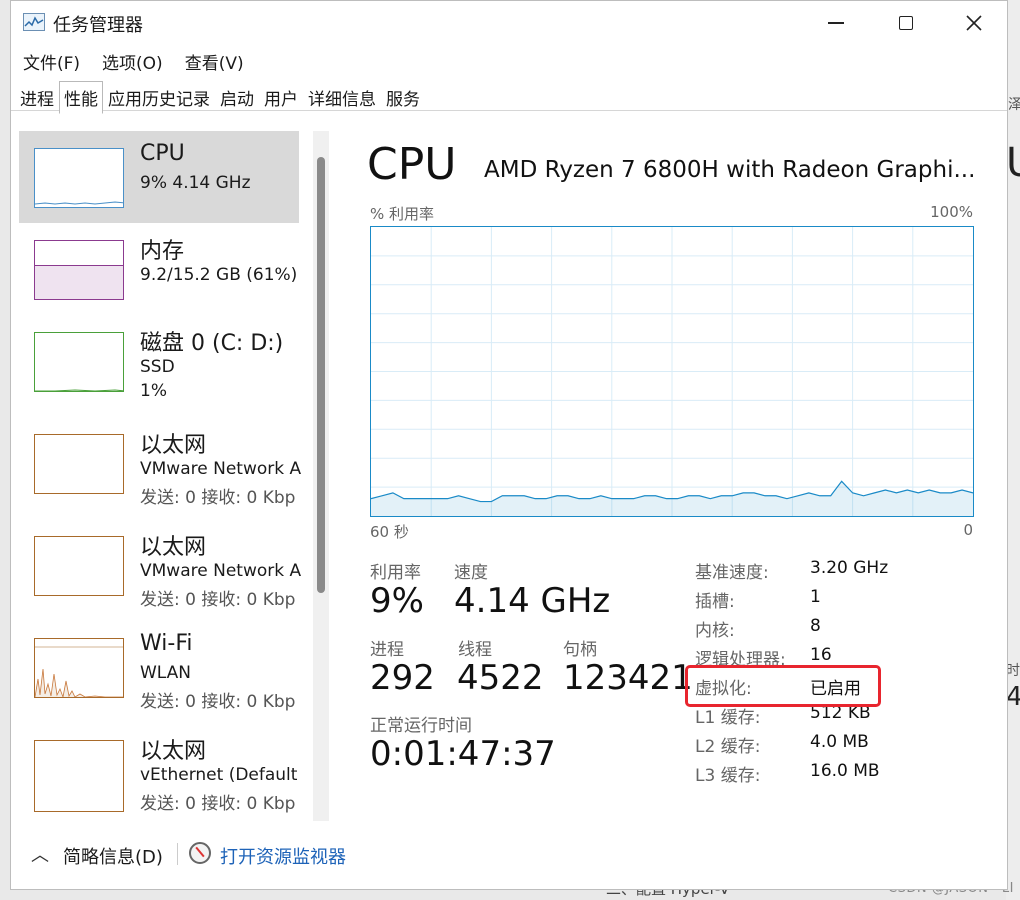 The image size is (1020, 900). I want to click on minimize-icon, so click(836, 23).